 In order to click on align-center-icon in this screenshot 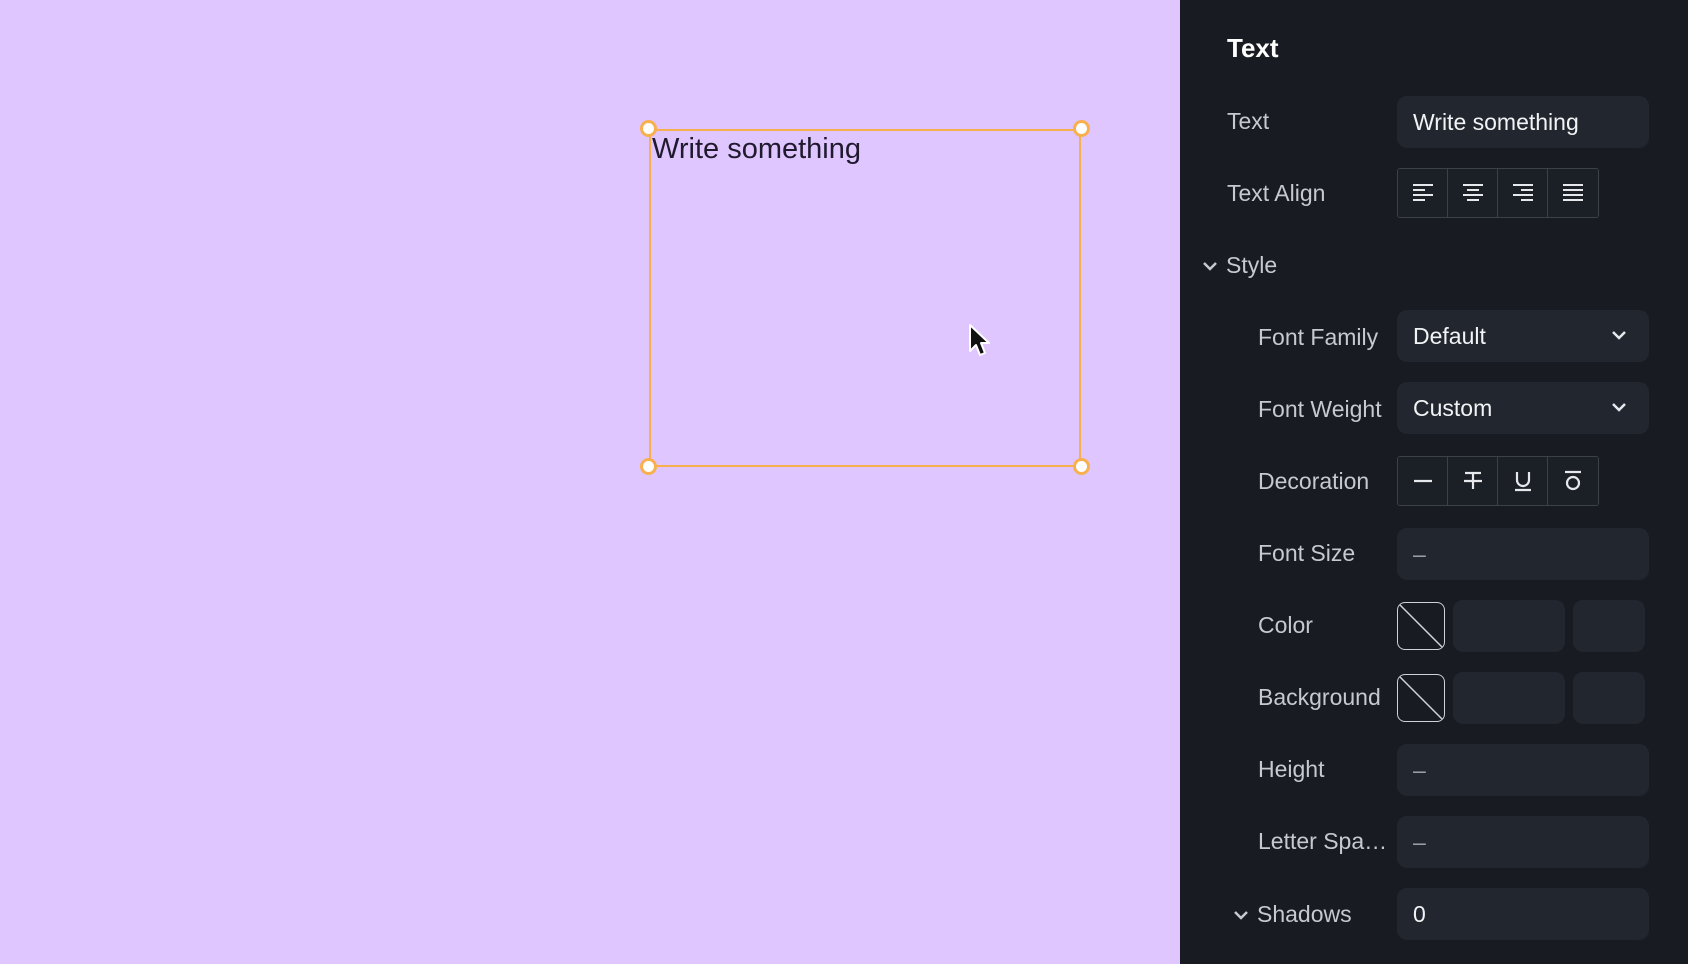, I will do `click(1472, 192)`.